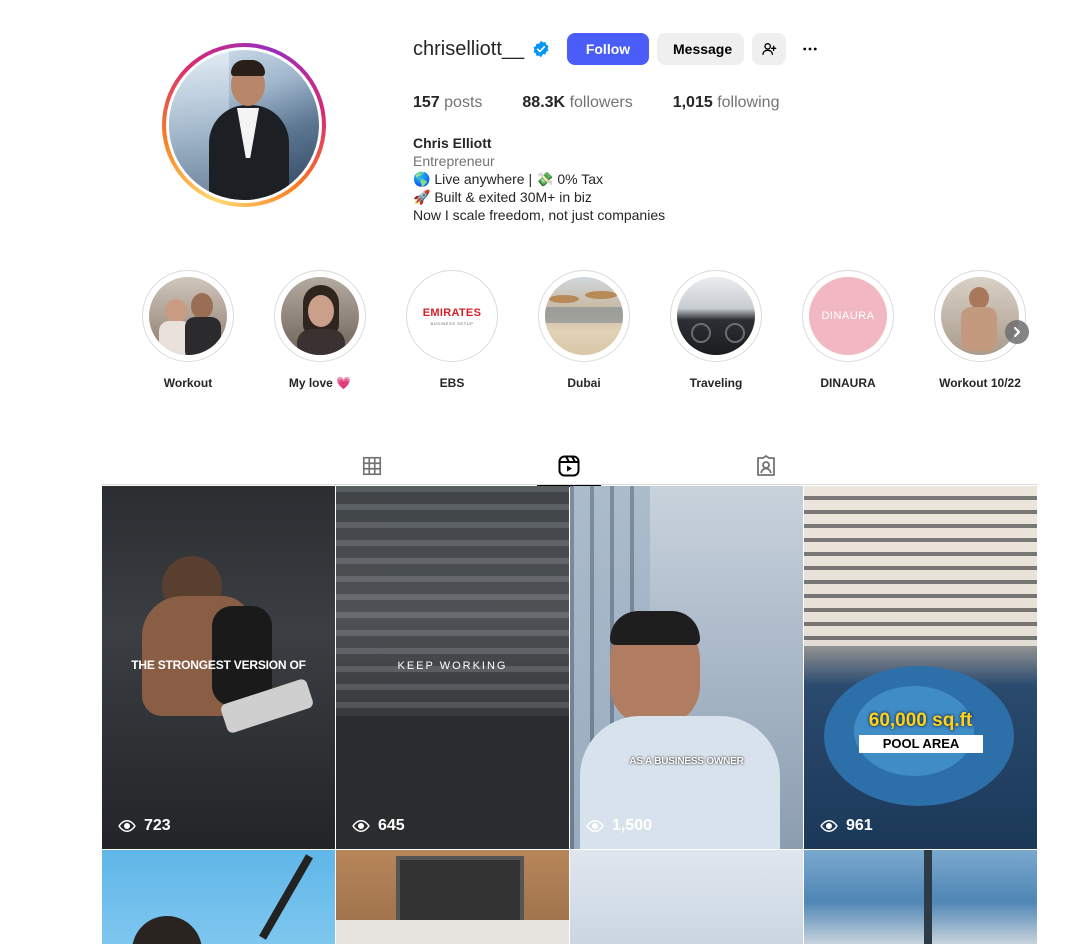 The image size is (1067, 944). Describe the element at coordinates (539, 215) in the screenshot. I see `bio-line: Now I scale freedom, not just companies` at that location.